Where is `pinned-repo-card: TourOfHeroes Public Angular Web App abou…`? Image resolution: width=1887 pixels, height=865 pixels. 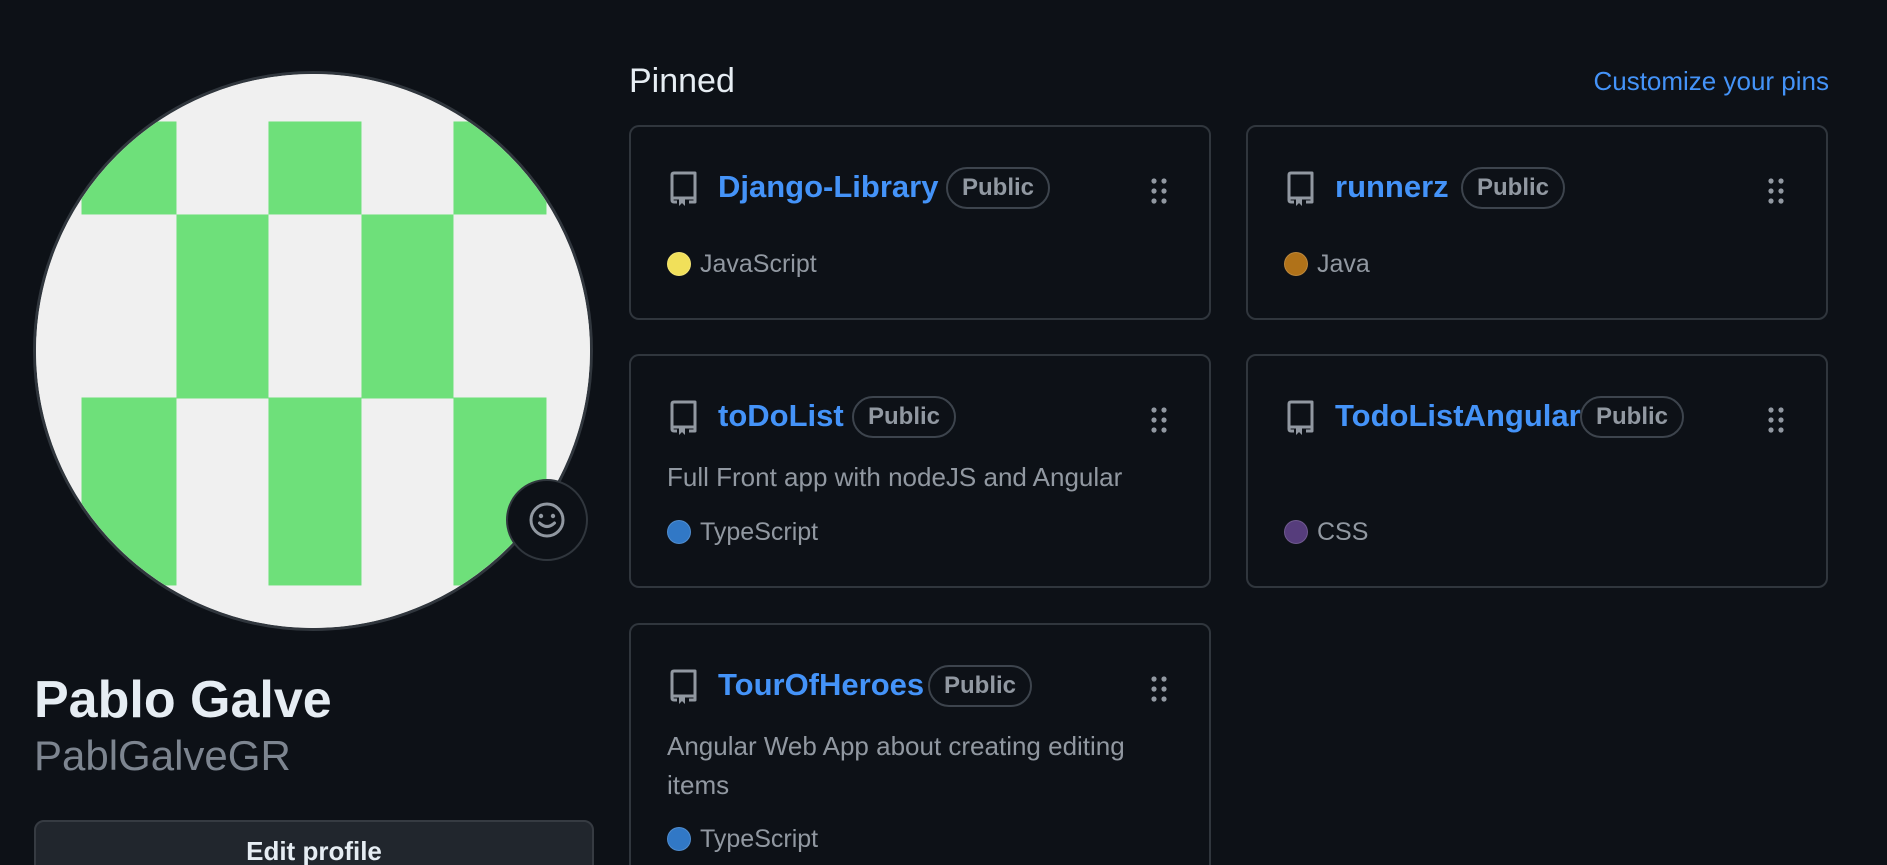 pinned-repo-card: TourOfHeroes Public Angular Web App abou… is located at coordinates (920, 744).